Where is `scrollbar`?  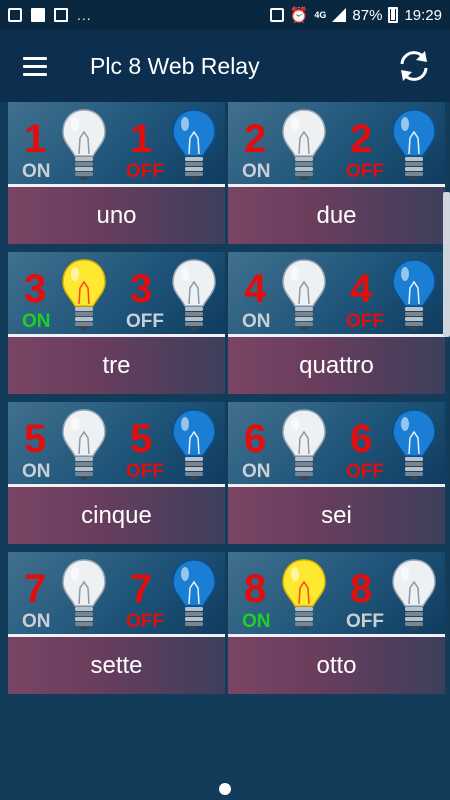 scrollbar is located at coordinates (446, 264).